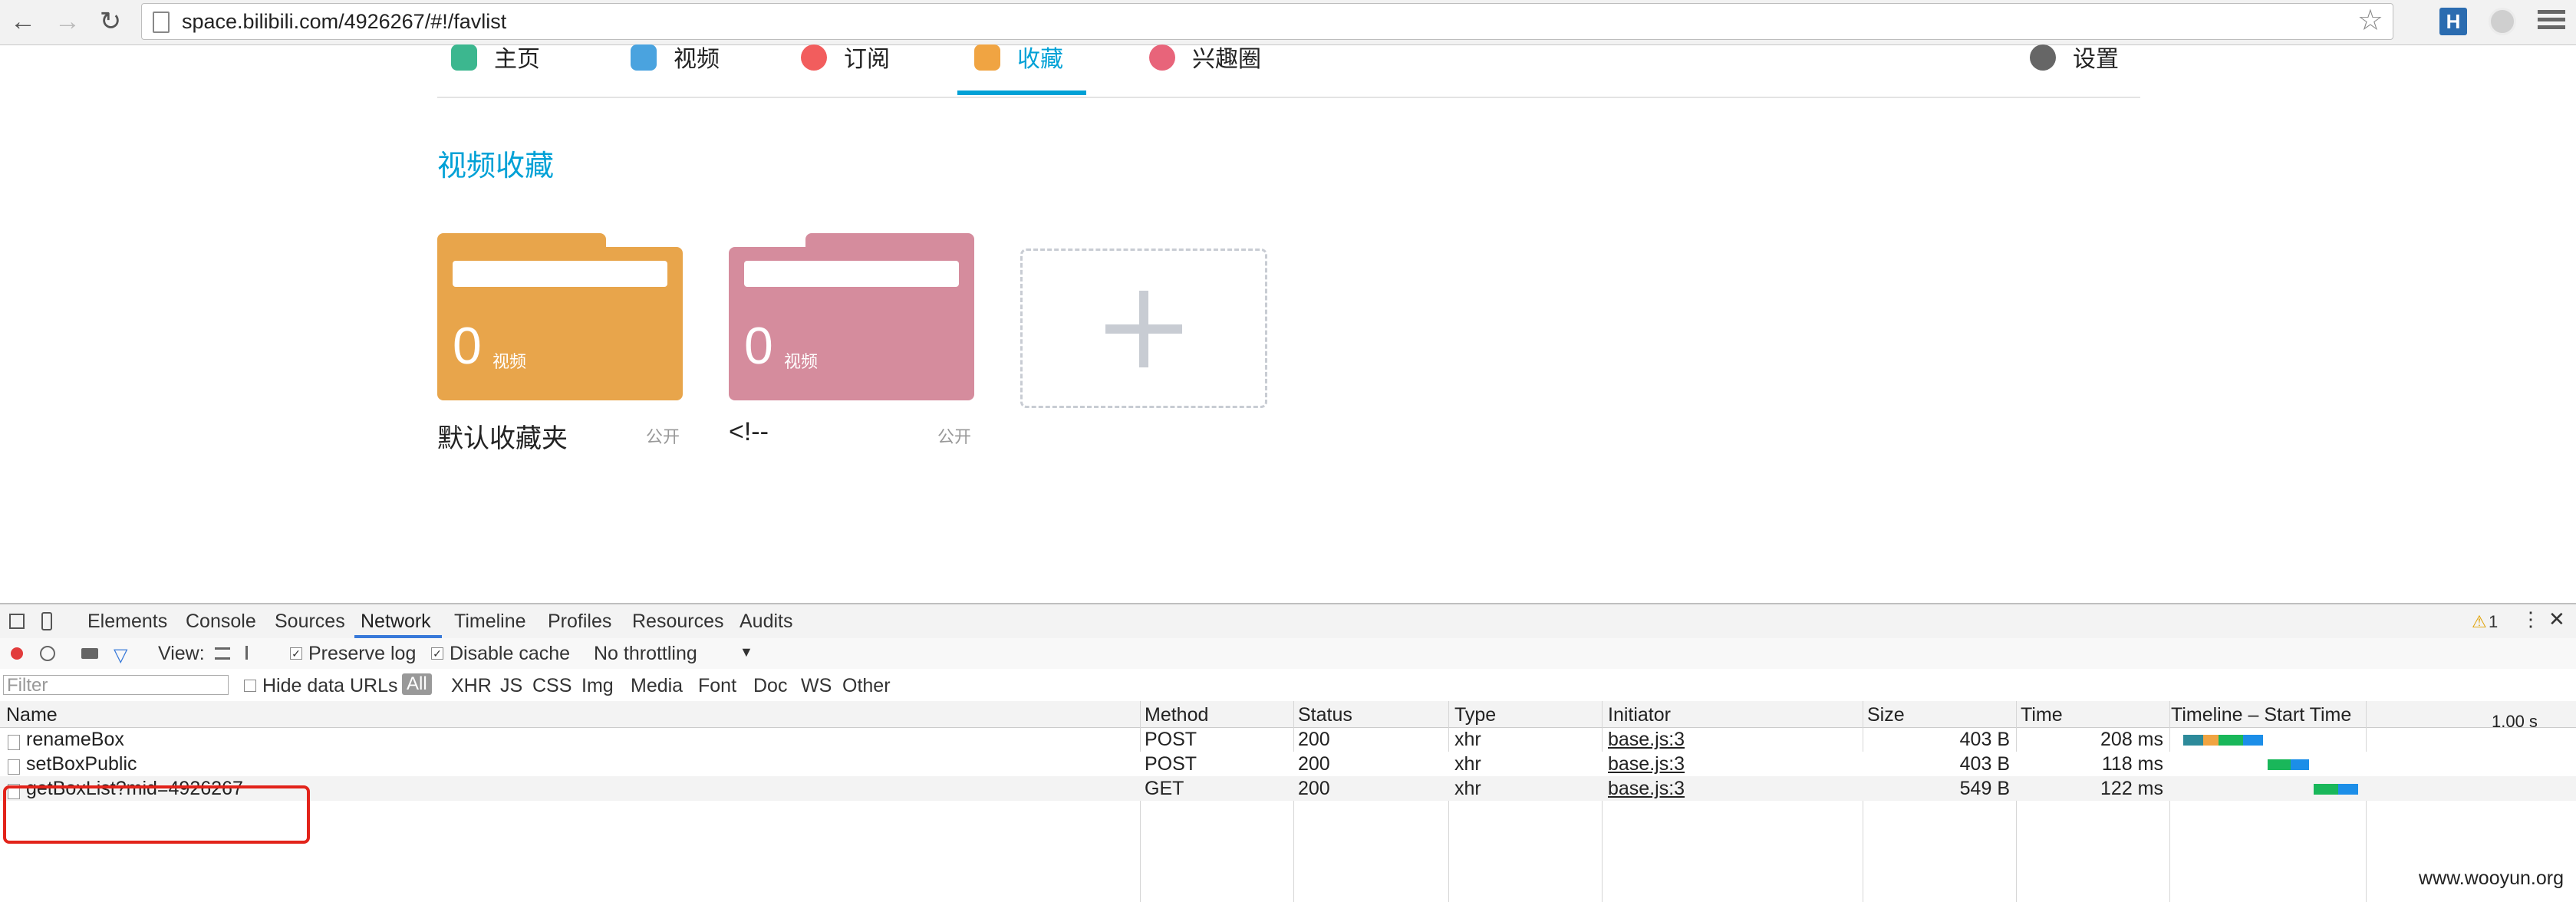 This screenshot has width=2576, height=902. What do you see at coordinates (816, 686) in the screenshot?
I see `type-filter-ws: WS` at bounding box center [816, 686].